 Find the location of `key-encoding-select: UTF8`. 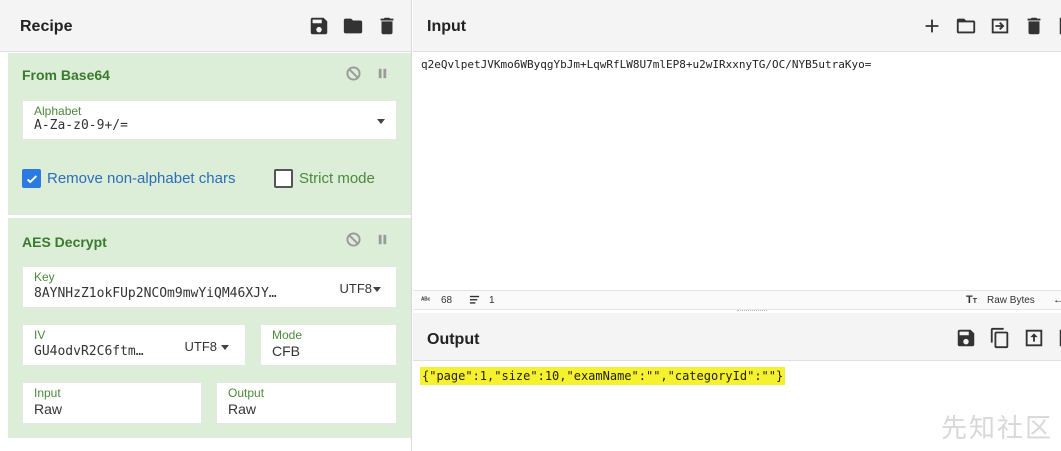

key-encoding-select: UTF8 is located at coordinates (356, 288).